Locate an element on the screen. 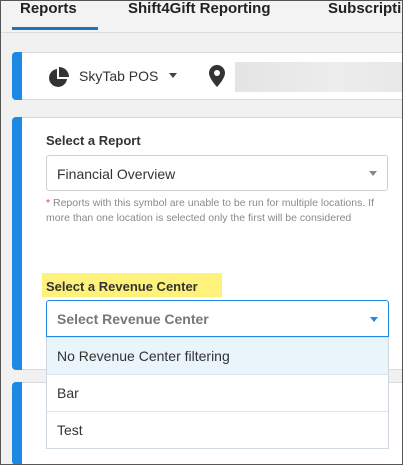 This screenshot has width=403, height=465. tab-shift4gift-label: Shift4Gift Reporting is located at coordinates (199, 8).